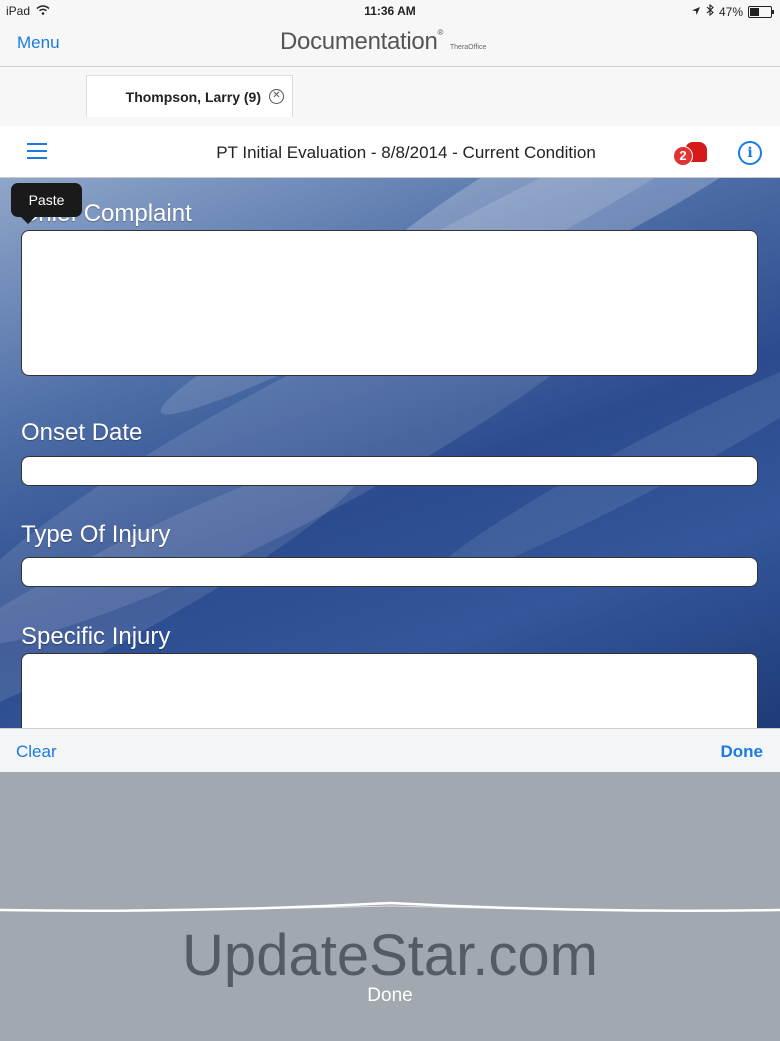 This screenshot has height=1041, width=780. I want to click on keyboard-toolbar: Clear Done, so click(390, 750).